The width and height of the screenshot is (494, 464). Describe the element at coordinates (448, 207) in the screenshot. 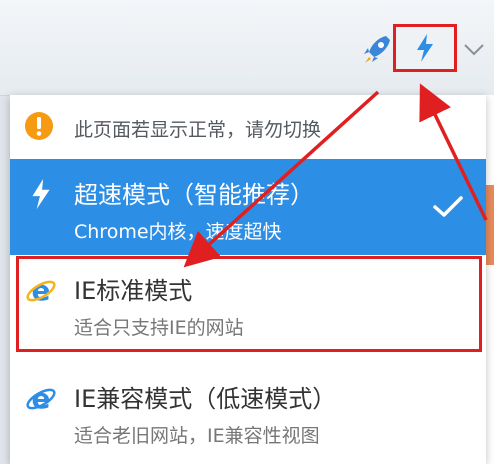

I see `checkmark-icon` at that location.